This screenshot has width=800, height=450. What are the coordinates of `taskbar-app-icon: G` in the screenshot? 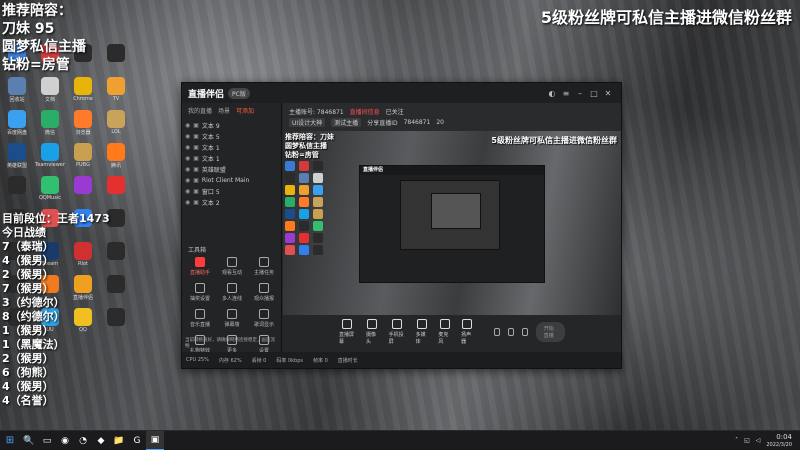 It's located at (137, 440).